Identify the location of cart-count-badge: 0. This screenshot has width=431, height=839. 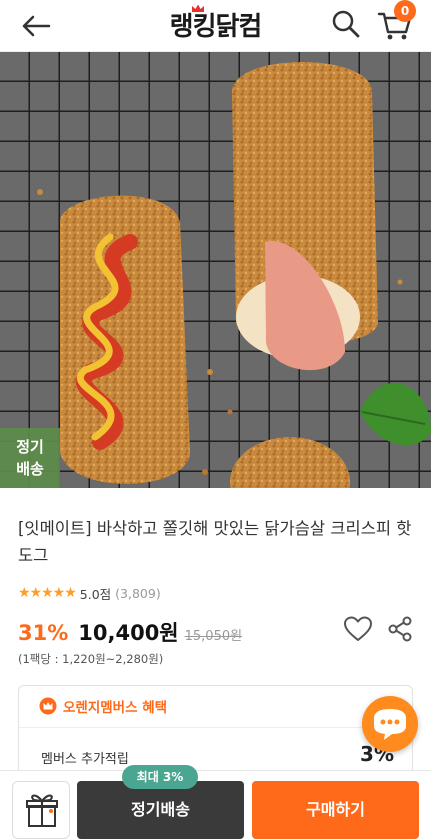
(405, 11).